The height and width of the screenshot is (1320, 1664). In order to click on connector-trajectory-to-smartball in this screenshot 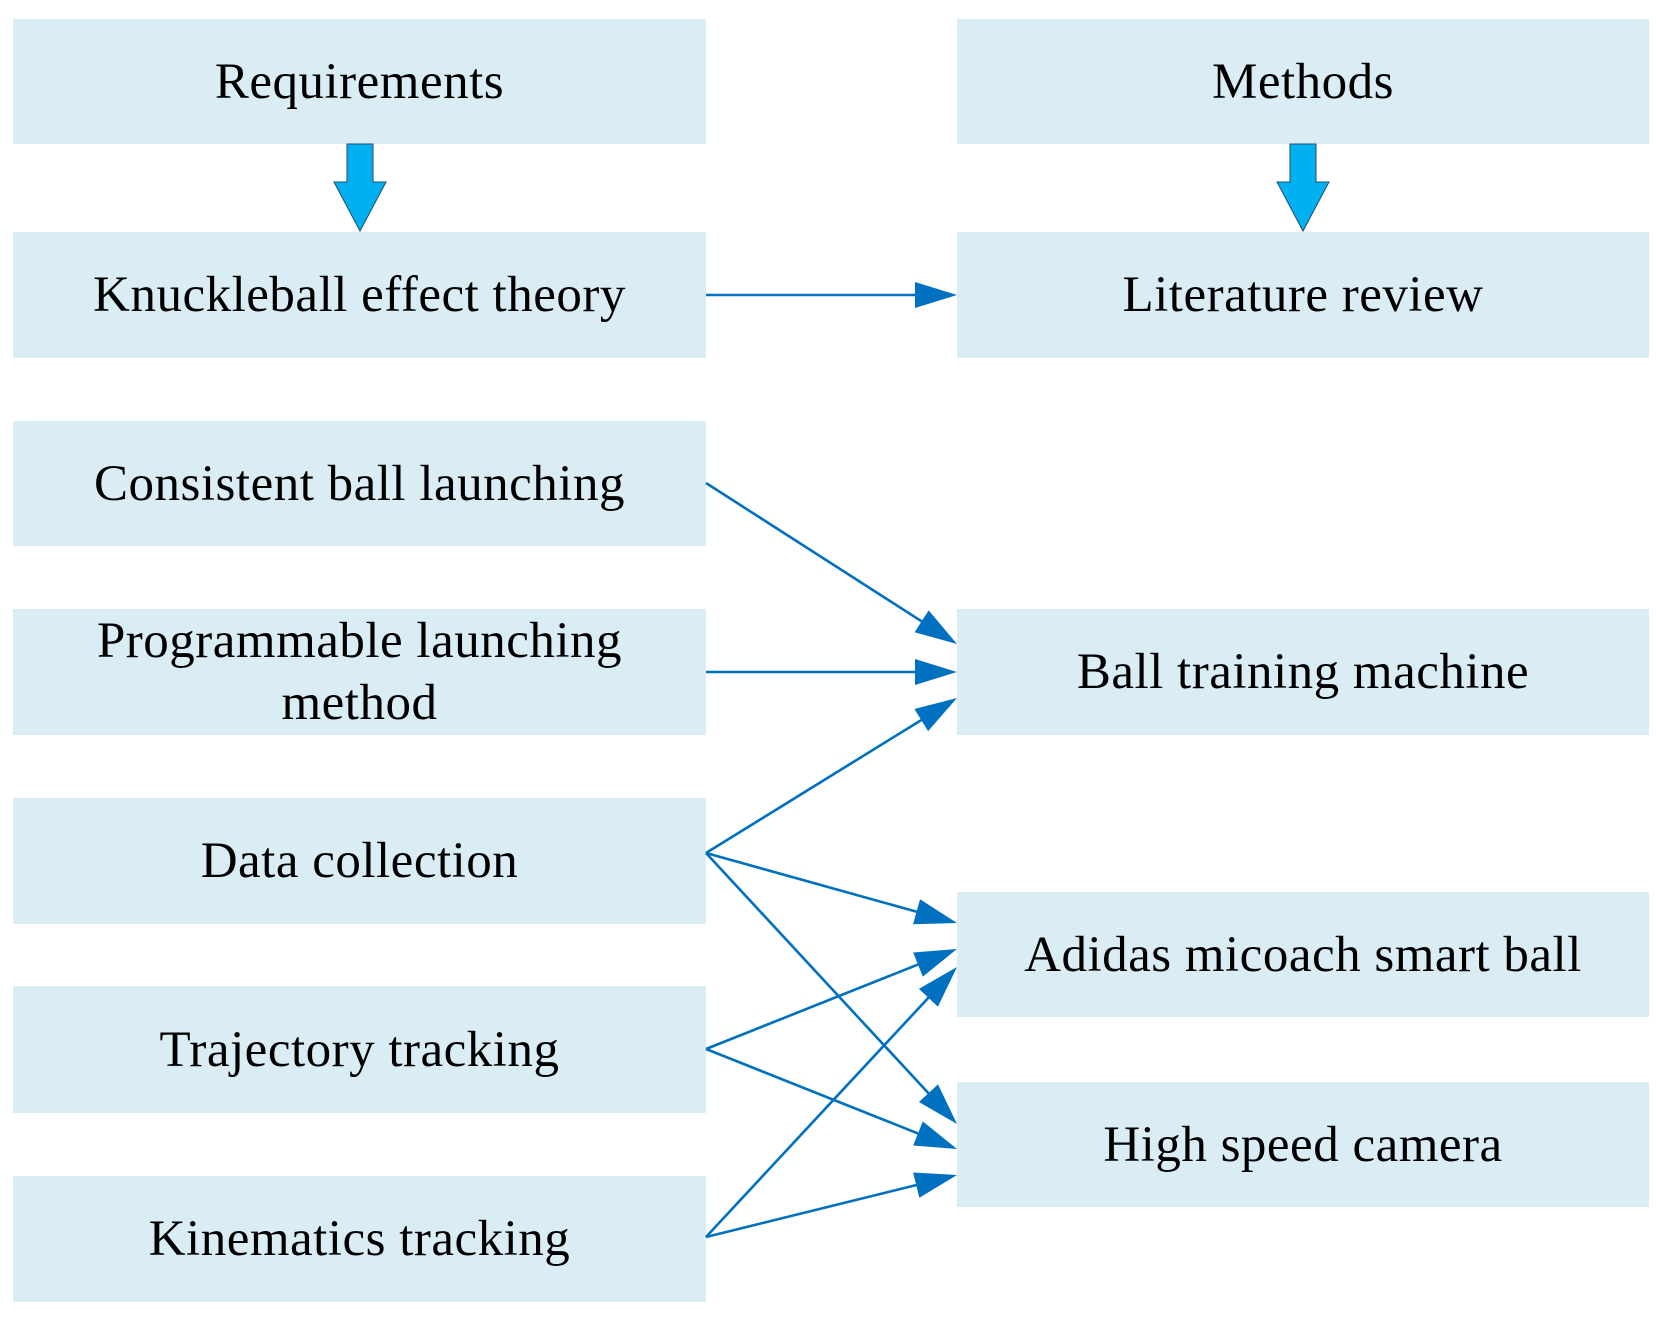, I will do `click(814, 1006)`.